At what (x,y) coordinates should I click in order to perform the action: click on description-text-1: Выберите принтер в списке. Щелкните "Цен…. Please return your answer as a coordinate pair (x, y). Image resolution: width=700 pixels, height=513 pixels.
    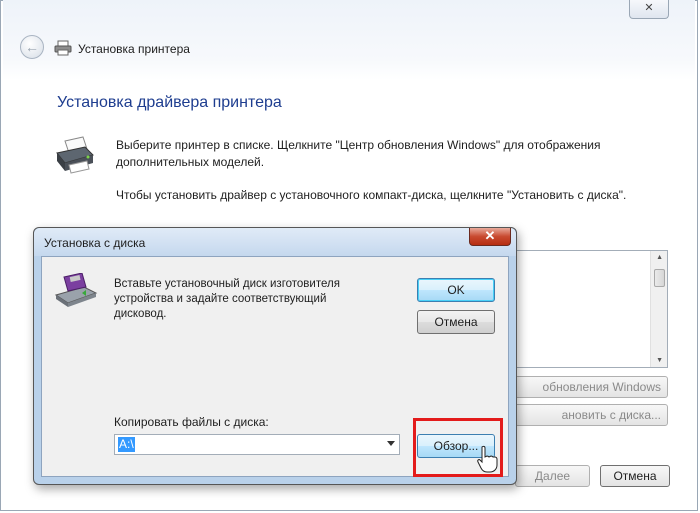
    Looking at the image, I should click on (358, 153).